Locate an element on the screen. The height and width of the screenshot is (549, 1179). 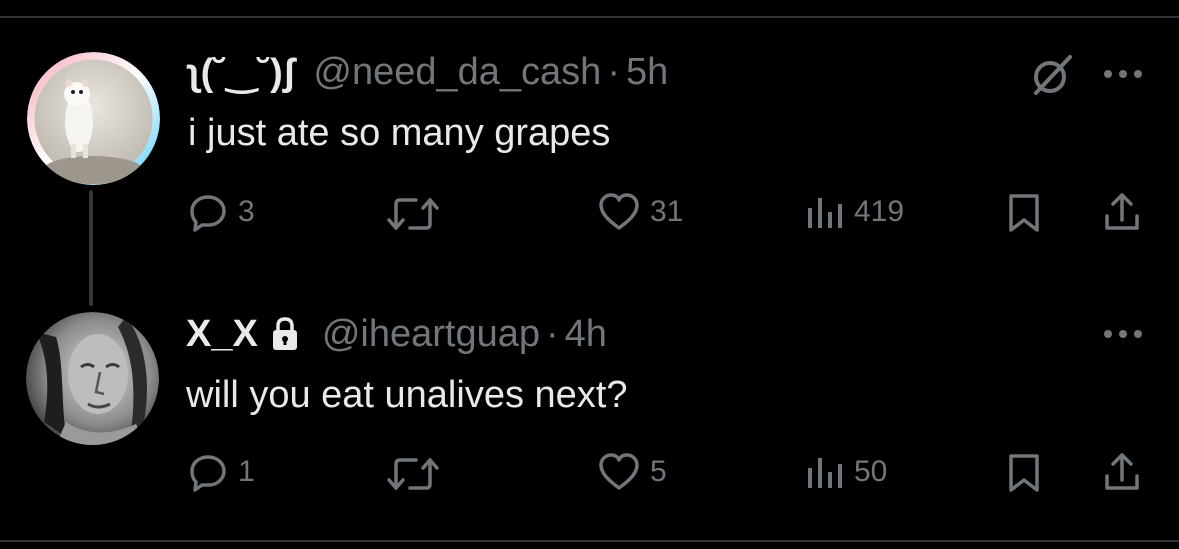
tweet-text: will you eat unalives next? is located at coordinates (407, 395).